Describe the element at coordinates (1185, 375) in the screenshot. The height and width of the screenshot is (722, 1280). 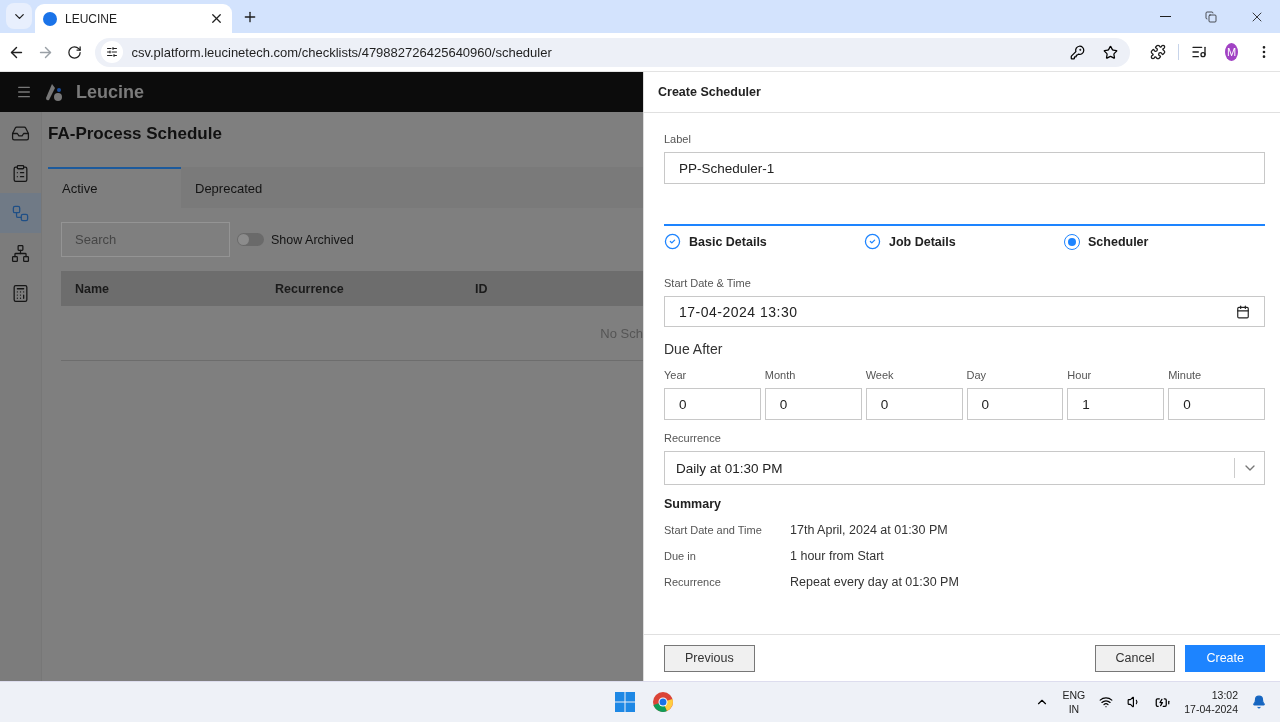
I see `field-label: Minute` at that location.